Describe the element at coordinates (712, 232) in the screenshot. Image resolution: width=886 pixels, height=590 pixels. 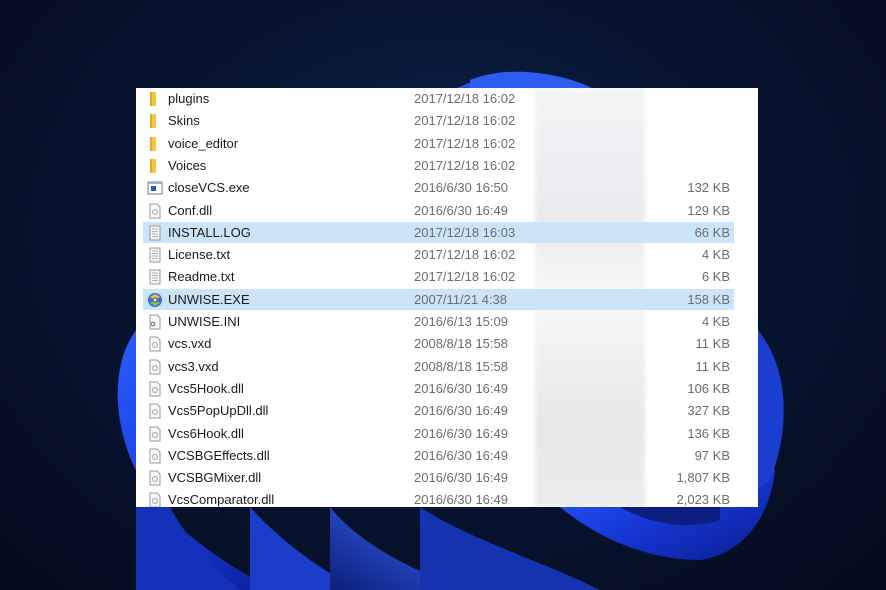
I see `file-size: 66 KB` at that location.